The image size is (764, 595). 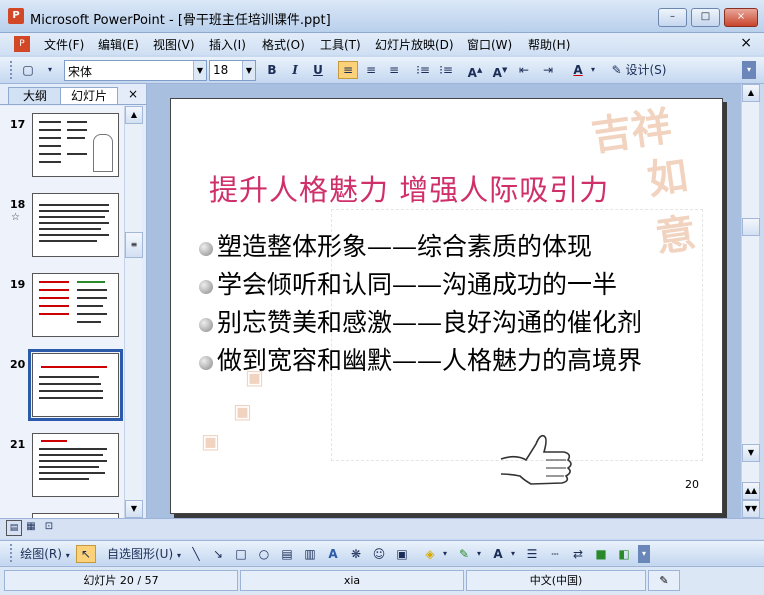 What do you see at coordinates (287, 554) in the screenshot?
I see `textbox-tool-icon: ▤` at bounding box center [287, 554].